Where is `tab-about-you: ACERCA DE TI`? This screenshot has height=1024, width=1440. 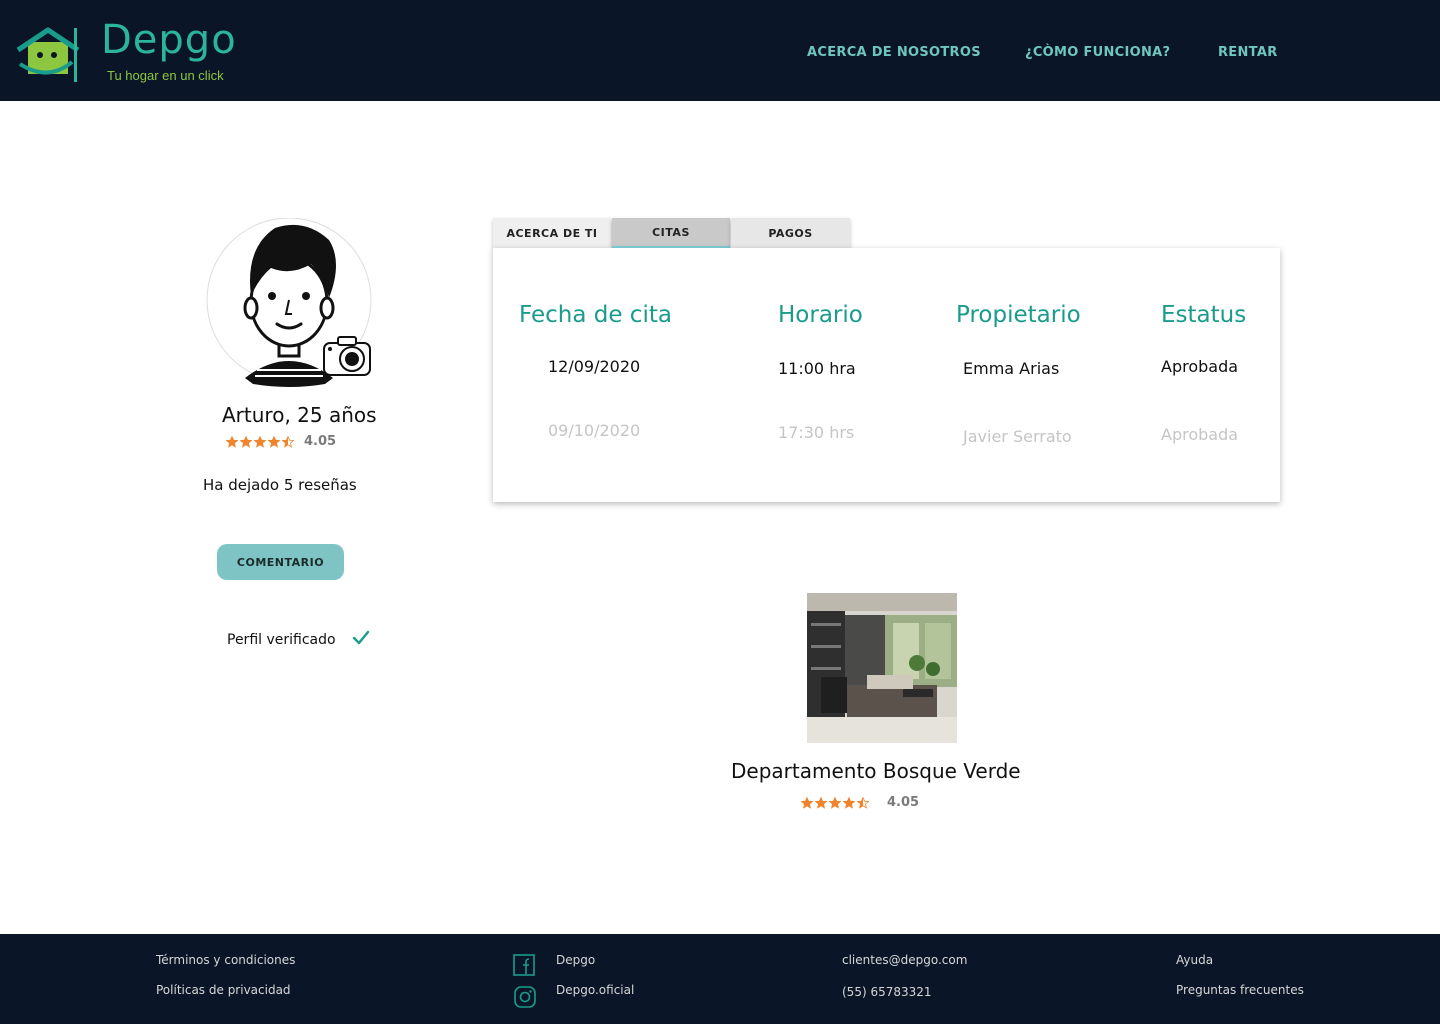 tab-about-you: ACERCA DE TI is located at coordinates (552, 233).